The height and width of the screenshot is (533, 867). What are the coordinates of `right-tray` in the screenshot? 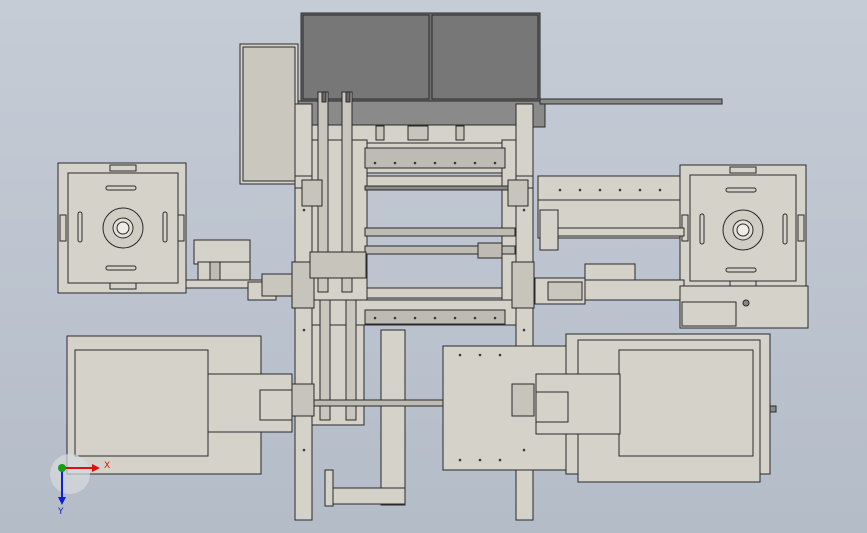 It's located at (609, 408).